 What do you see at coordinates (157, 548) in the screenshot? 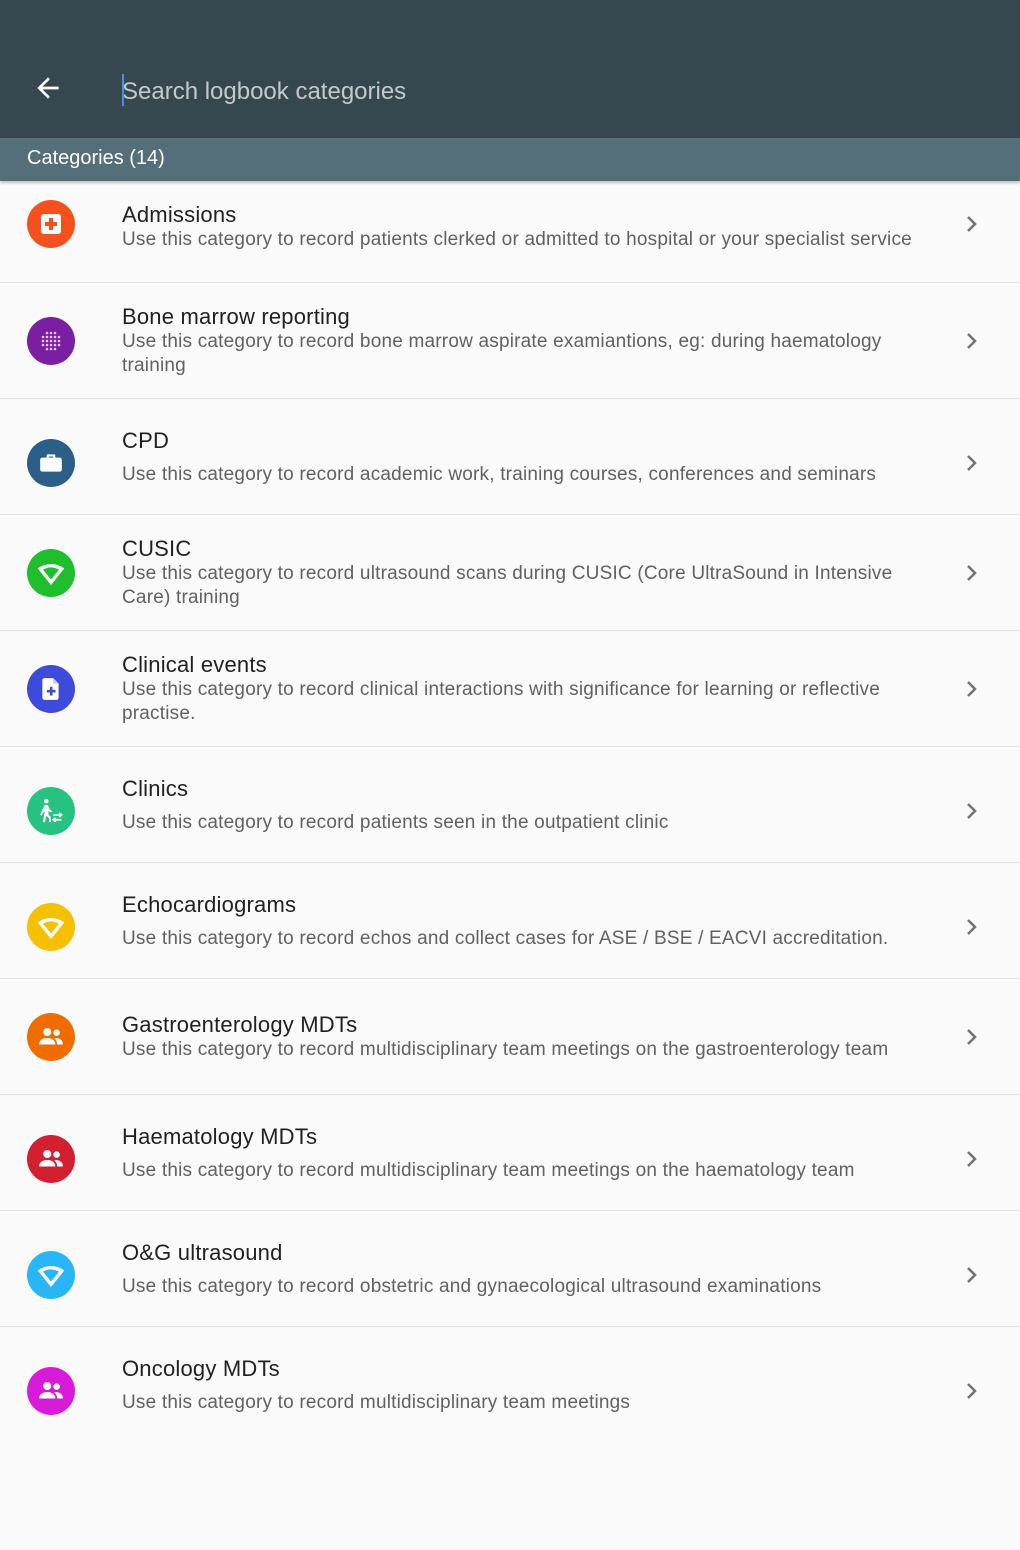
I see `category-title: CUSIC` at bounding box center [157, 548].